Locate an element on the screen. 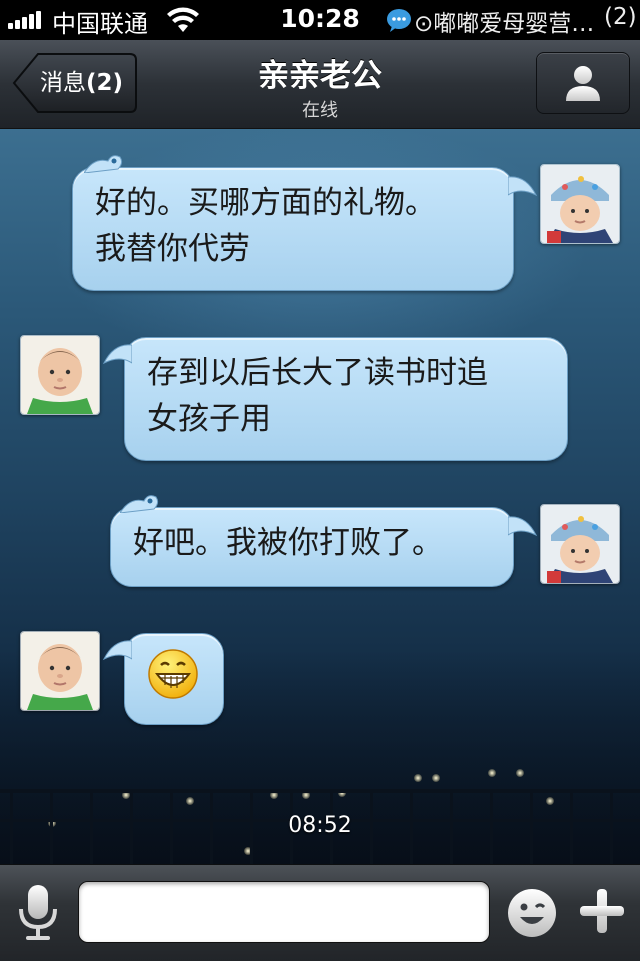 This screenshot has width=640, height=961. nav-bar: 消息(2) 亲亲老公 在线 is located at coordinates (320, 84).